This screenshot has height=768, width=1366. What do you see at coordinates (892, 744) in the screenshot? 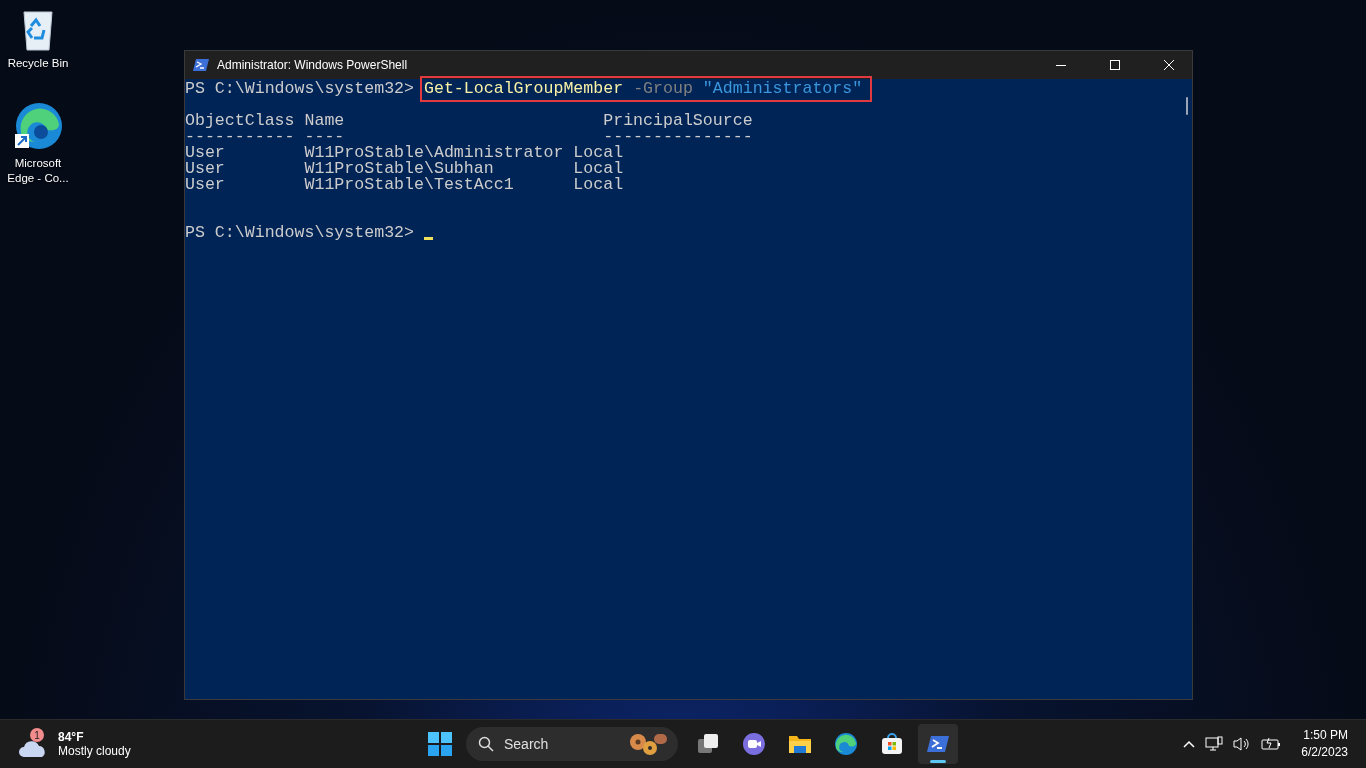
I see `store-icon` at bounding box center [892, 744].